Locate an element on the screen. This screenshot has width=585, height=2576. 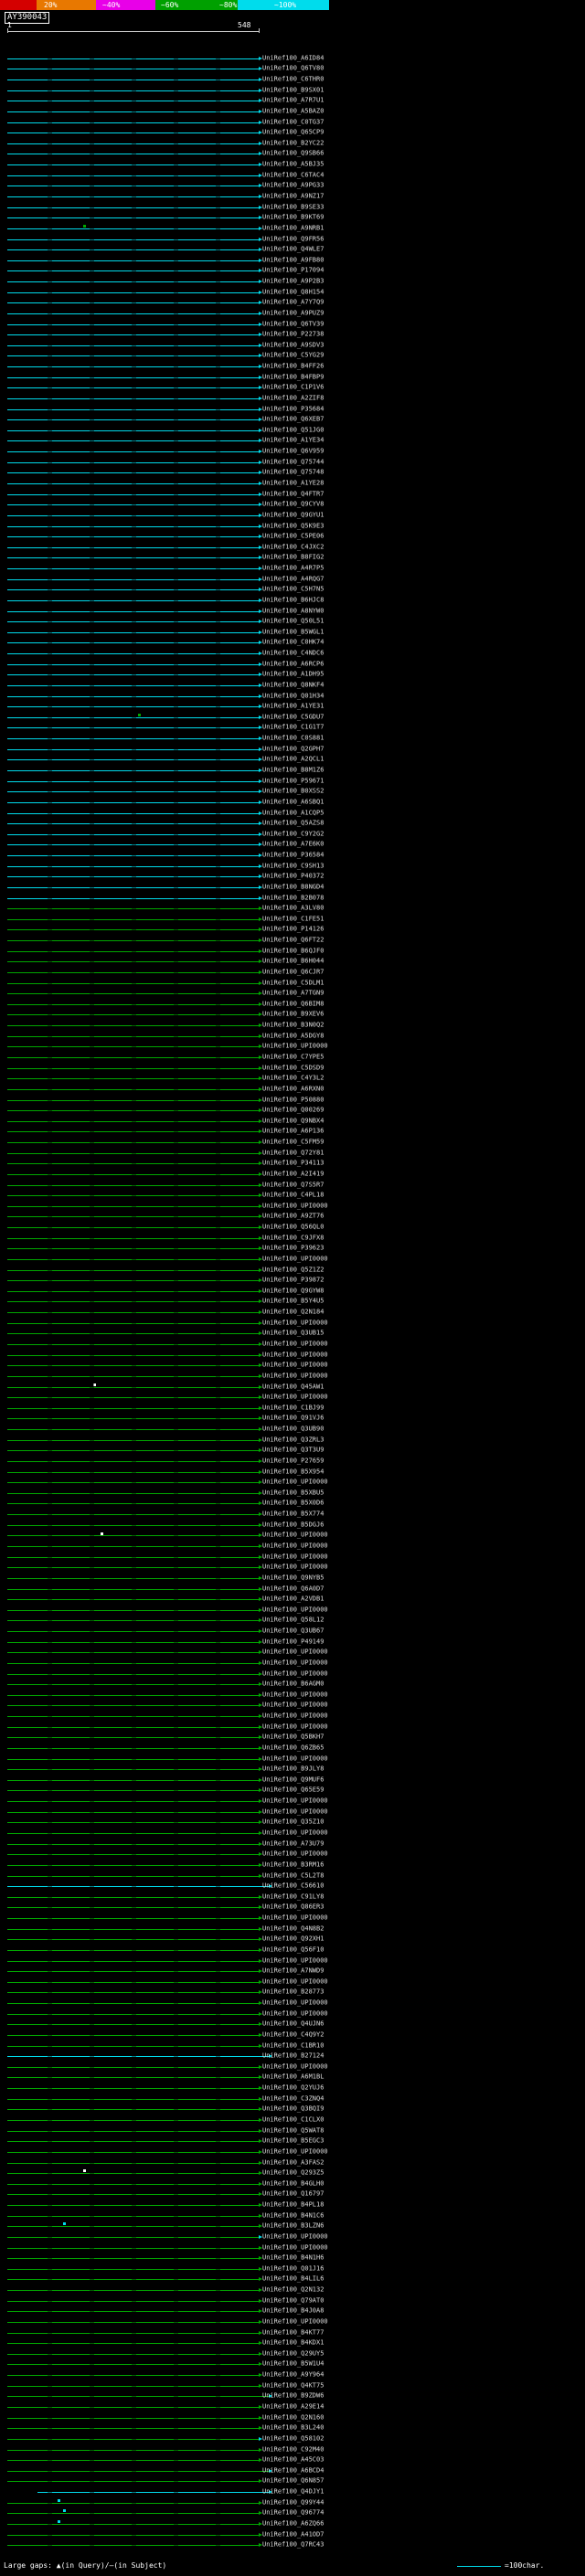
hit-row: UniRef100_Q01J16 is located at coordinates (293, 2268).